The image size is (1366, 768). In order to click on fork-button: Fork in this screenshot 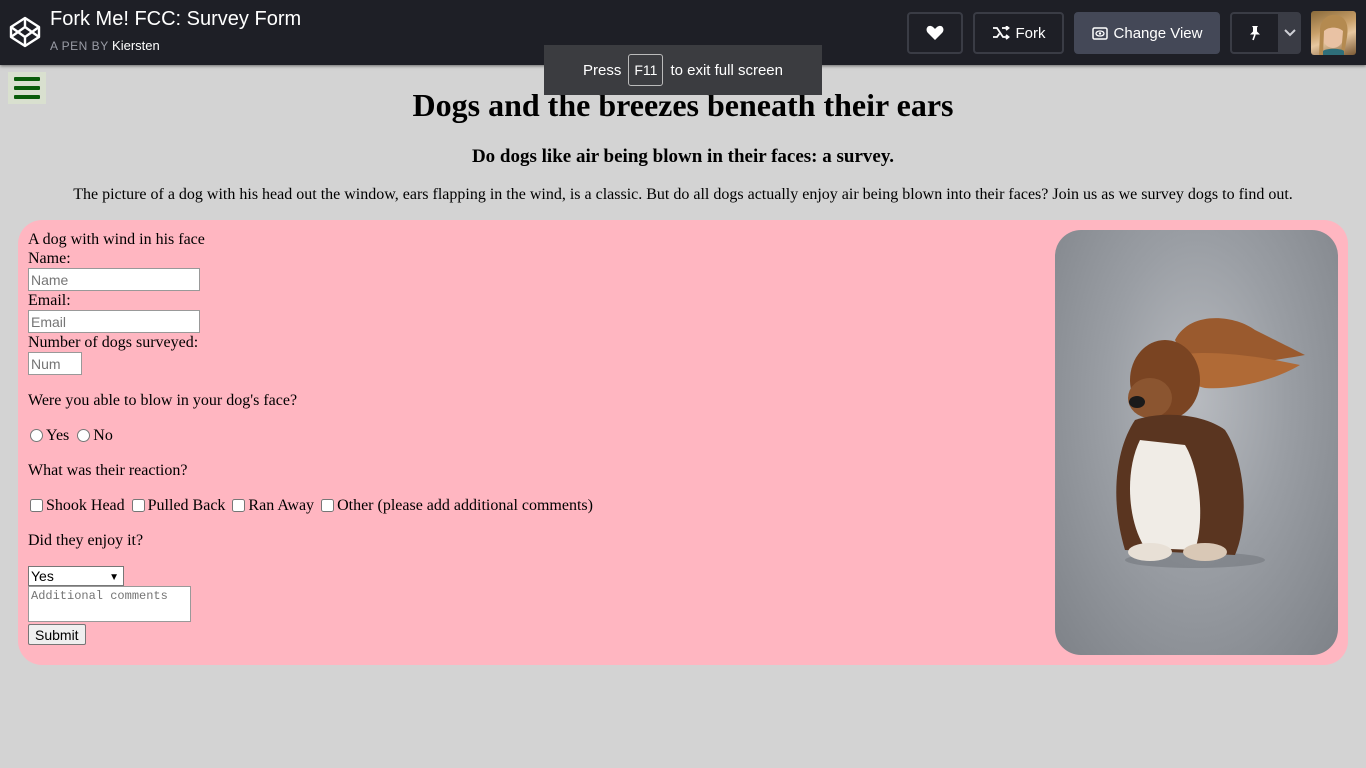, I will do `click(1018, 33)`.